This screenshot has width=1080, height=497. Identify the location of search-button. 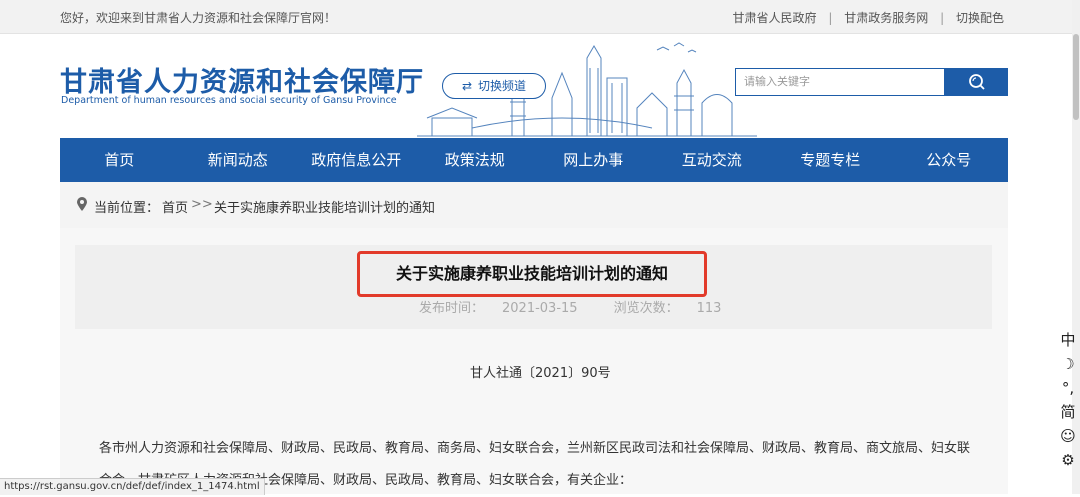
(976, 82).